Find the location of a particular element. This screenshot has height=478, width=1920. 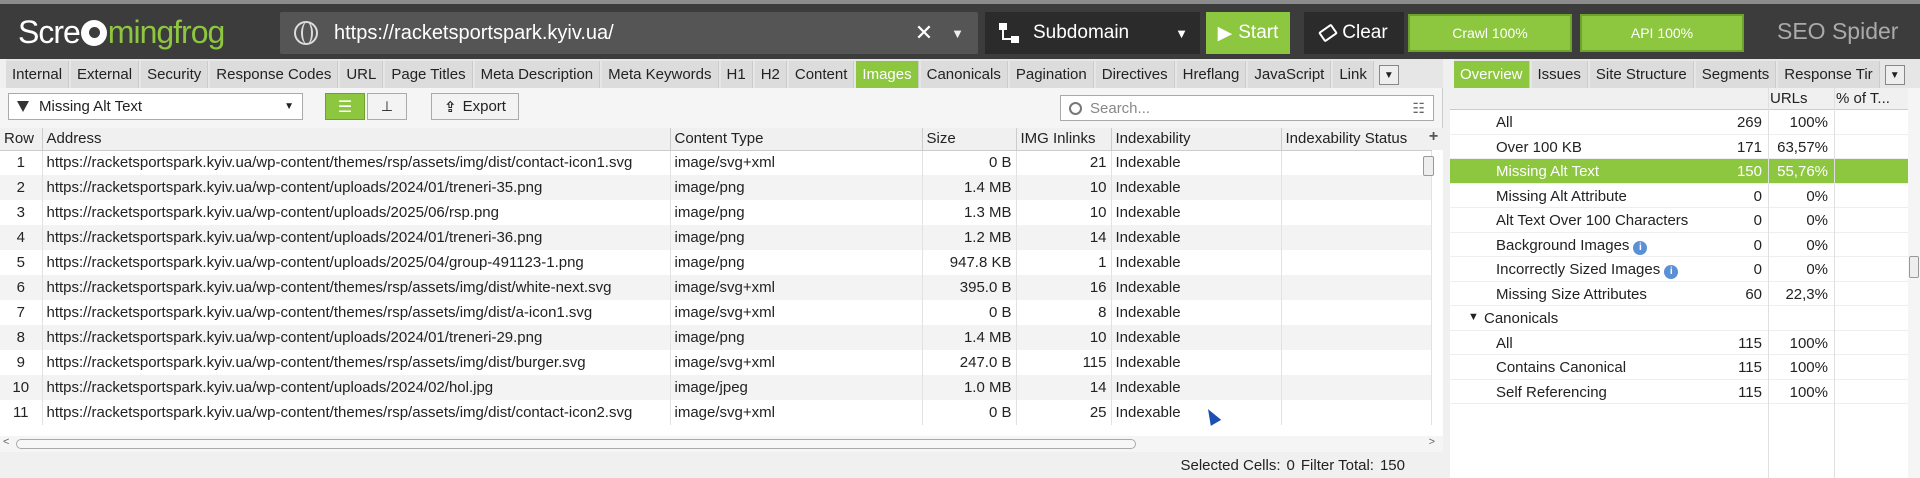

table-cell: 25 is located at coordinates (1064, 412).